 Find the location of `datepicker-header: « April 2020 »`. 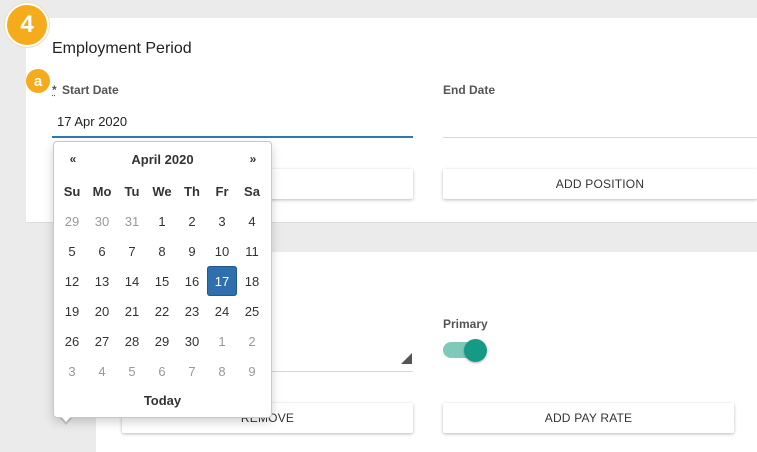

datepicker-header: « April 2020 » is located at coordinates (162, 162).